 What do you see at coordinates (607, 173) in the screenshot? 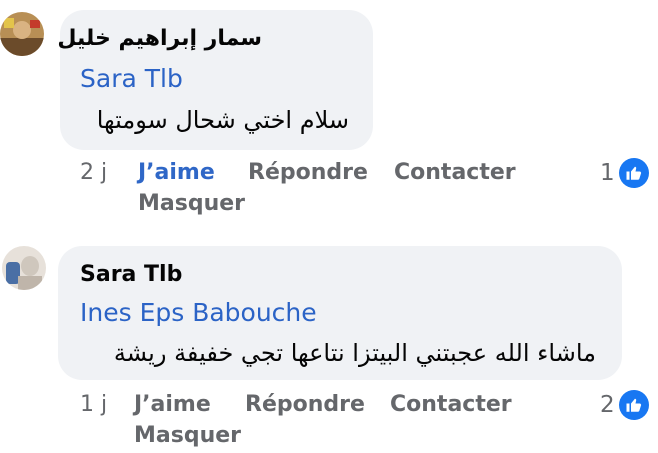
I see `reaction-count: 1` at bounding box center [607, 173].